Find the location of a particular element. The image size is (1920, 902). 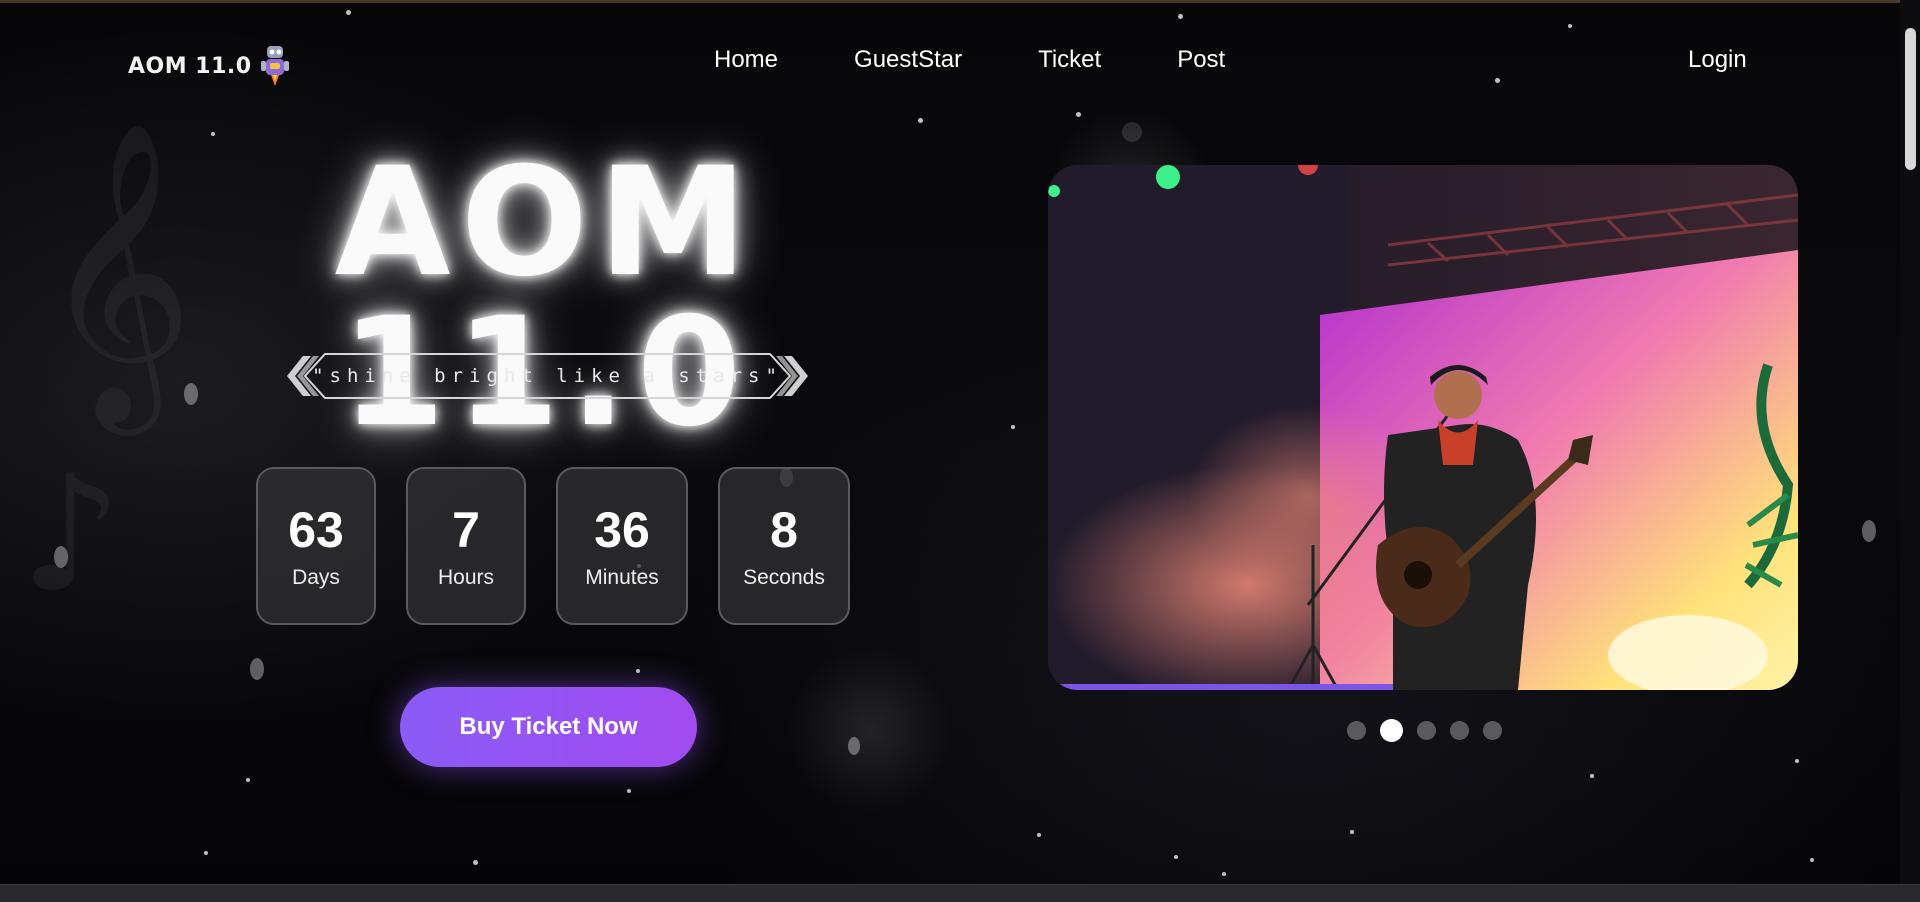

countdown-seconds: 8 Seconds is located at coordinates (784, 546).